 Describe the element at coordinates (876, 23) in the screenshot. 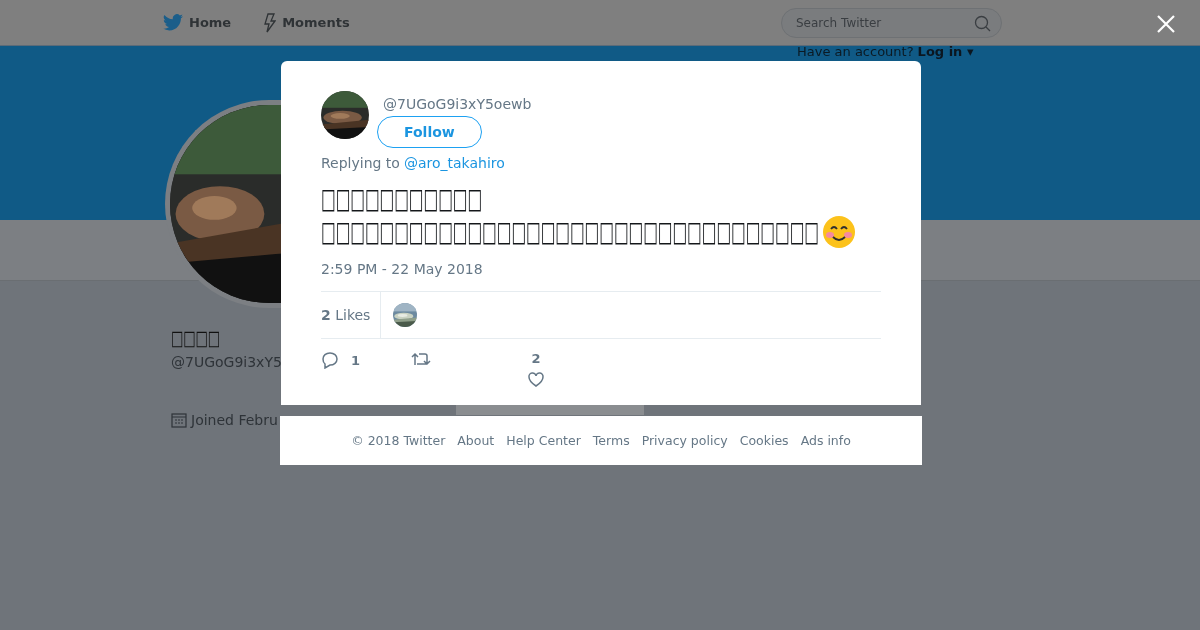

I see `search-input: Search Twitter` at that location.